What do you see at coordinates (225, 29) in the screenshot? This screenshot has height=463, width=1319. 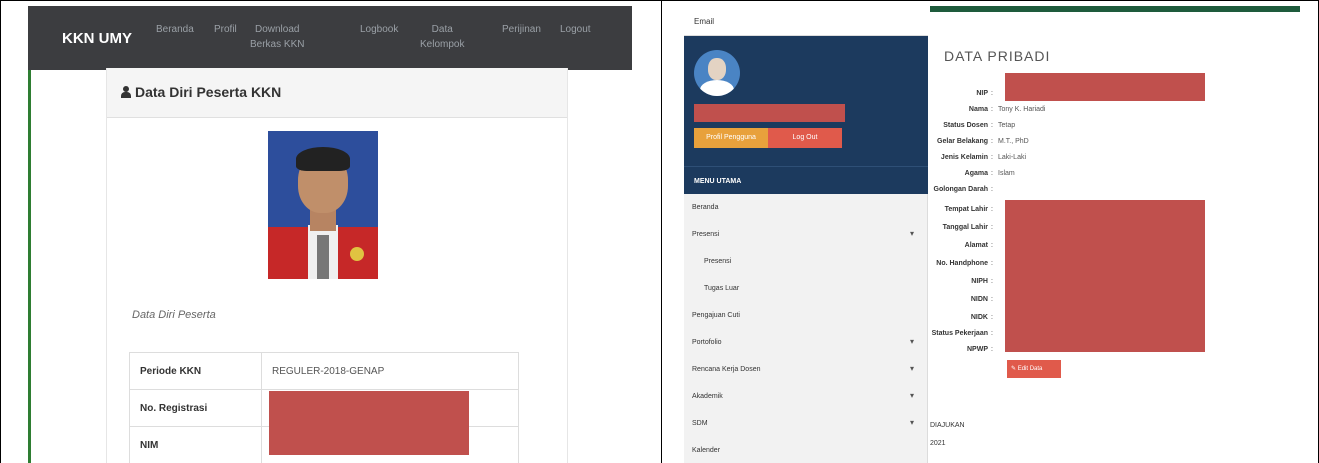 I see `nav-profil: Profil` at bounding box center [225, 29].